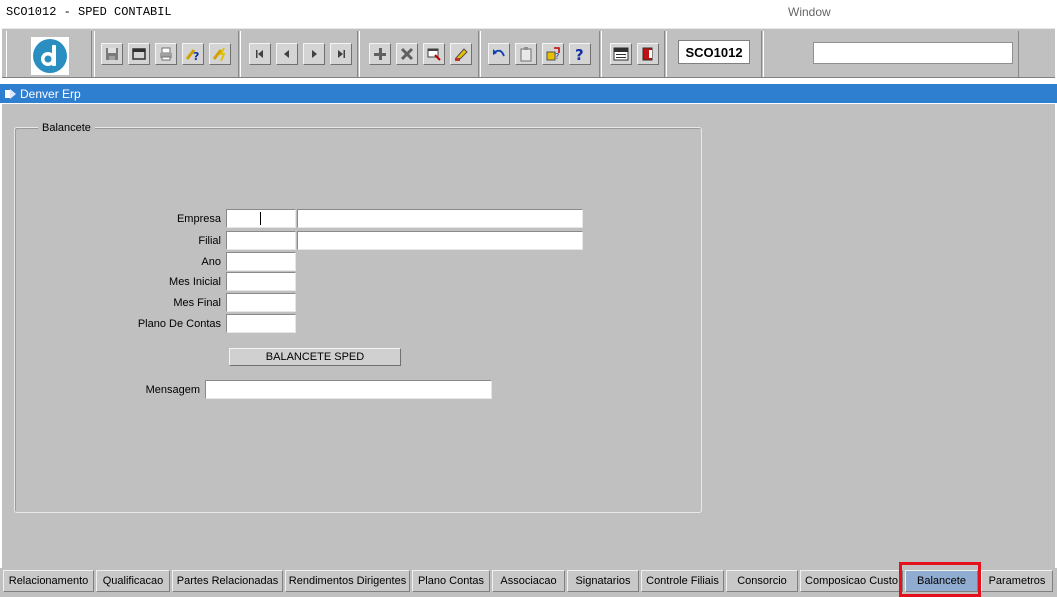 This screenshot has height=597, width=1057. What do you see at coordinates (540, 54) in the screenshot?
I see `toolbar-group-edit: ? ?` at bounding box center [540, 54].